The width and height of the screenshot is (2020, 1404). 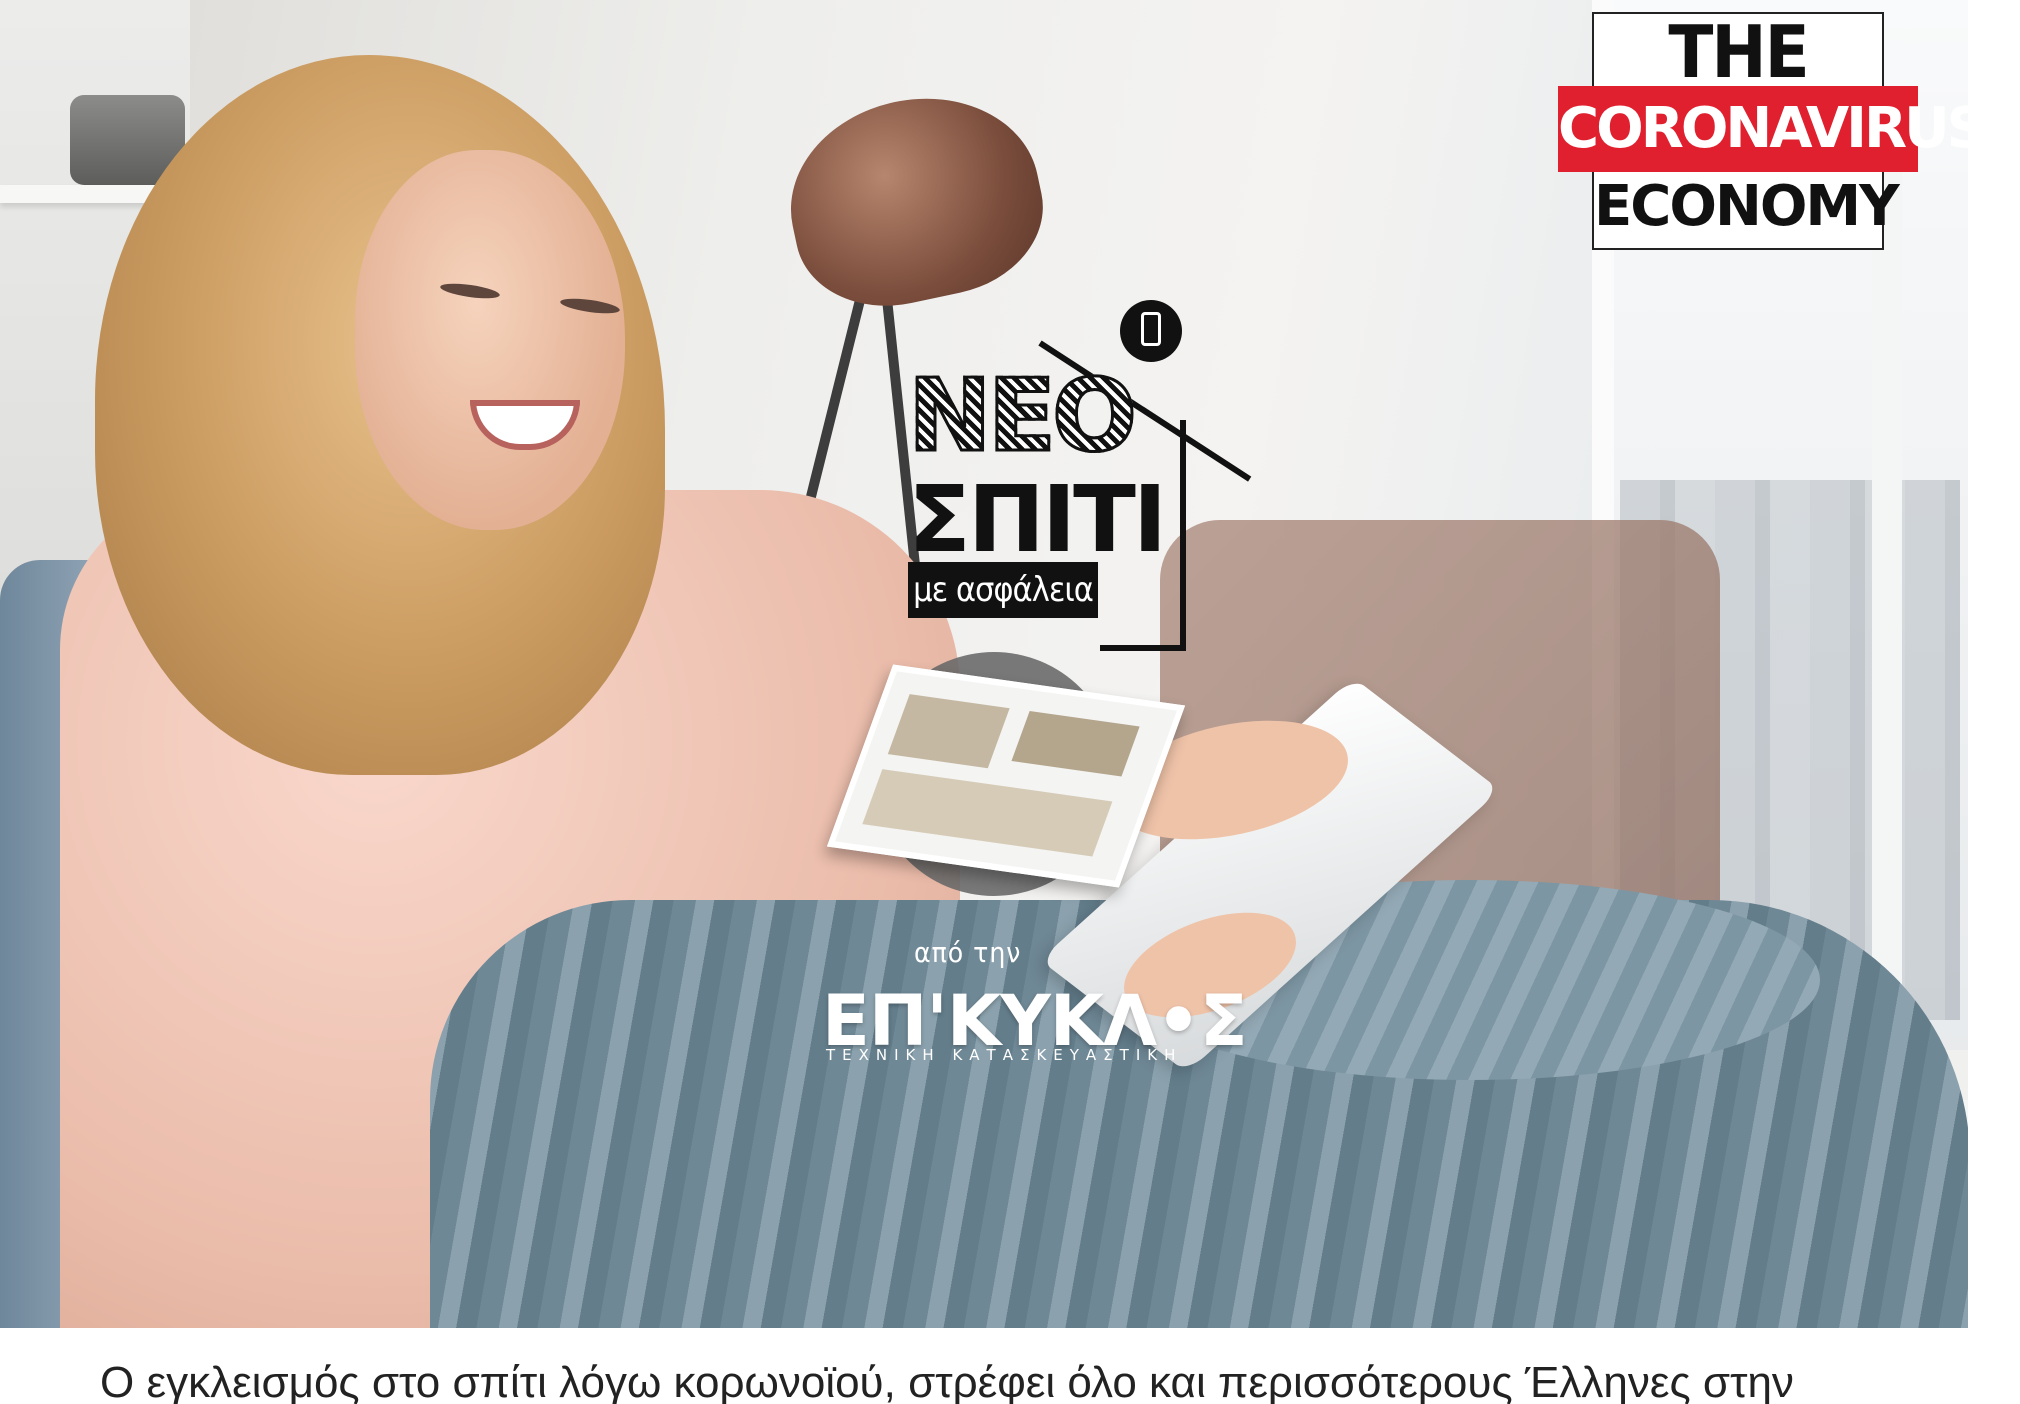 What do you see at coordinates (1747, 206) in the screenshot?
I see `badge-line-economy: ECONOMY` at bounding box center [1747, 206].